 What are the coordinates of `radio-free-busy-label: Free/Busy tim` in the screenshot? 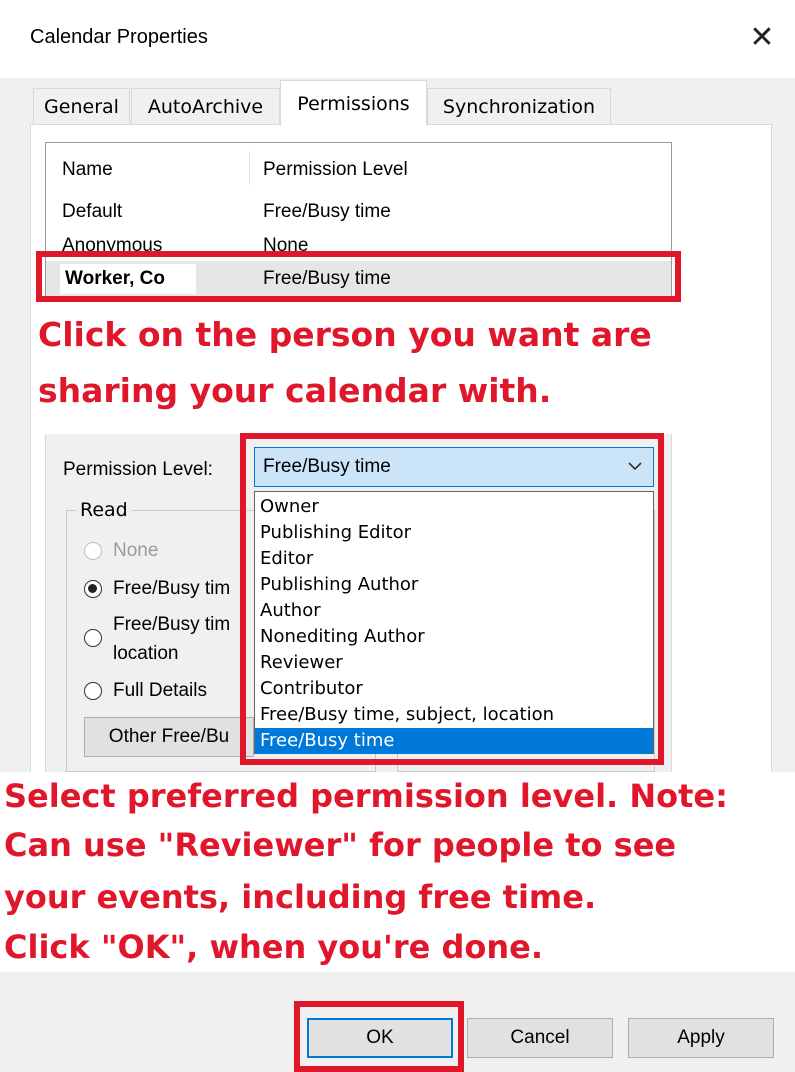 It's located at (171, 589).